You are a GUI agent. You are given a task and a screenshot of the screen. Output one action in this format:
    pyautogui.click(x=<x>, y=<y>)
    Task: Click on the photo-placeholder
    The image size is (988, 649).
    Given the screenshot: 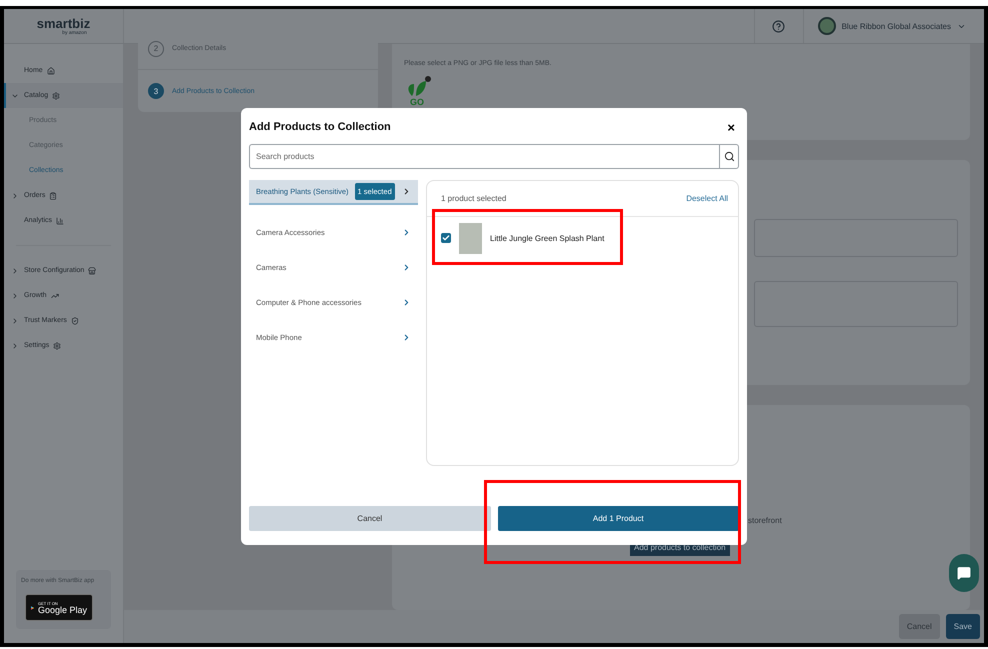 What is the action you would take?
    pyautogui.click(x=470, y=238)
    